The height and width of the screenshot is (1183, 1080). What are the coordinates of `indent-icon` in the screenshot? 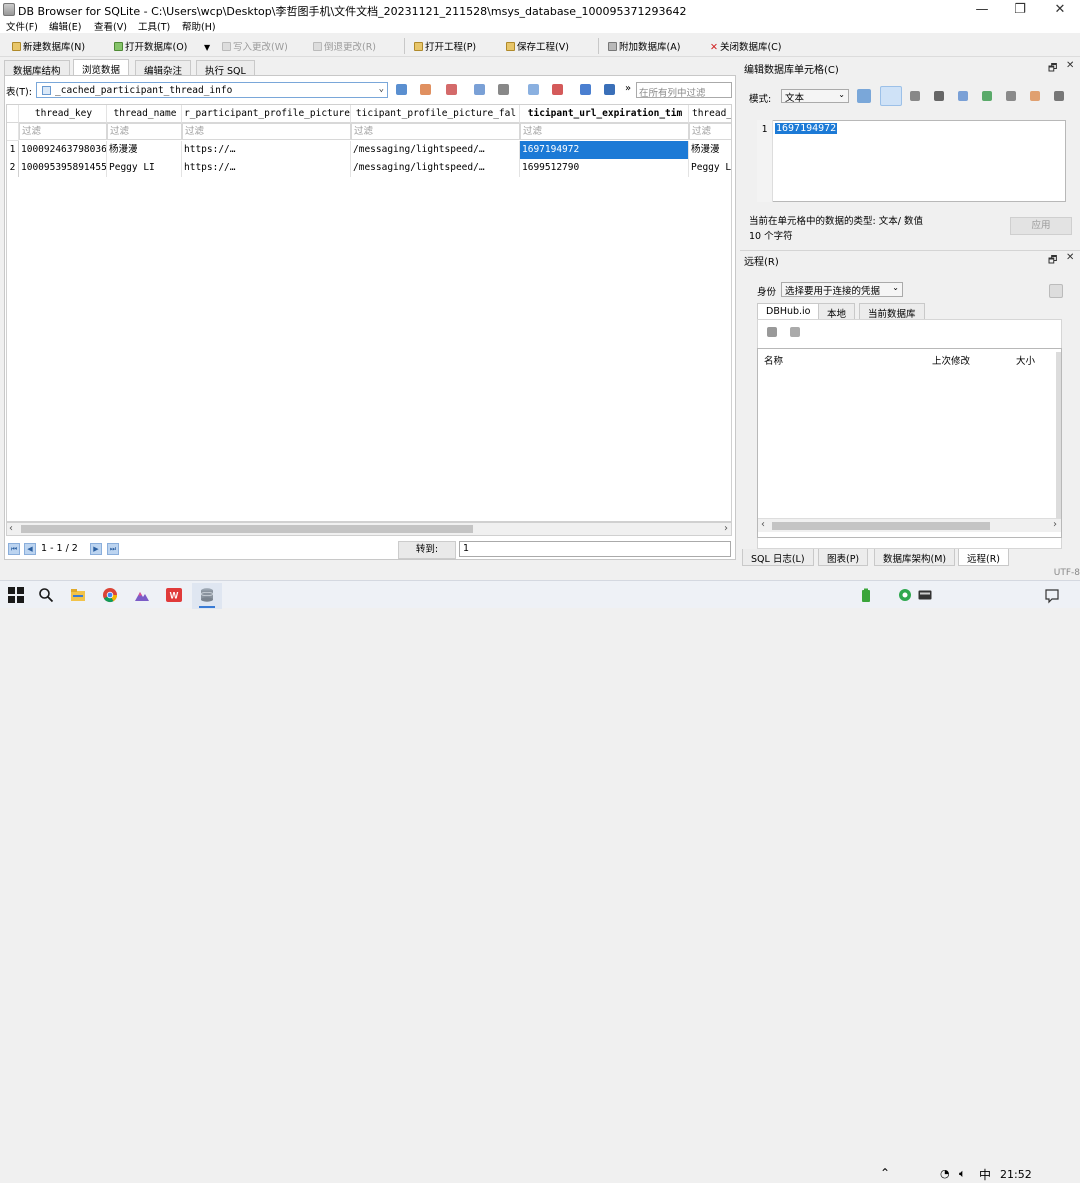 It's located at (915, 96).